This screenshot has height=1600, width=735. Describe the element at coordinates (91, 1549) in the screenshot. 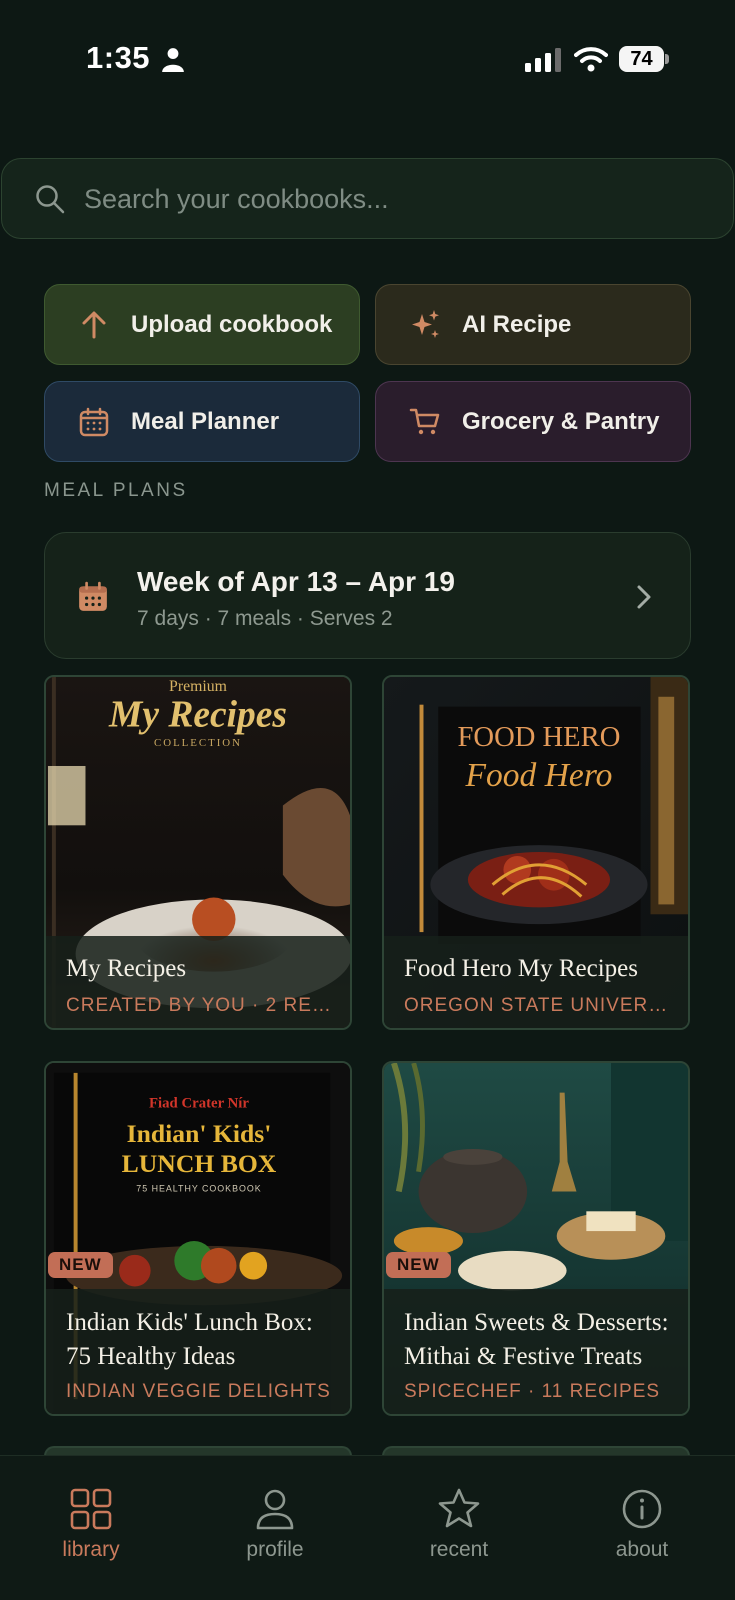

I see `tab-library-label: library` at that location.